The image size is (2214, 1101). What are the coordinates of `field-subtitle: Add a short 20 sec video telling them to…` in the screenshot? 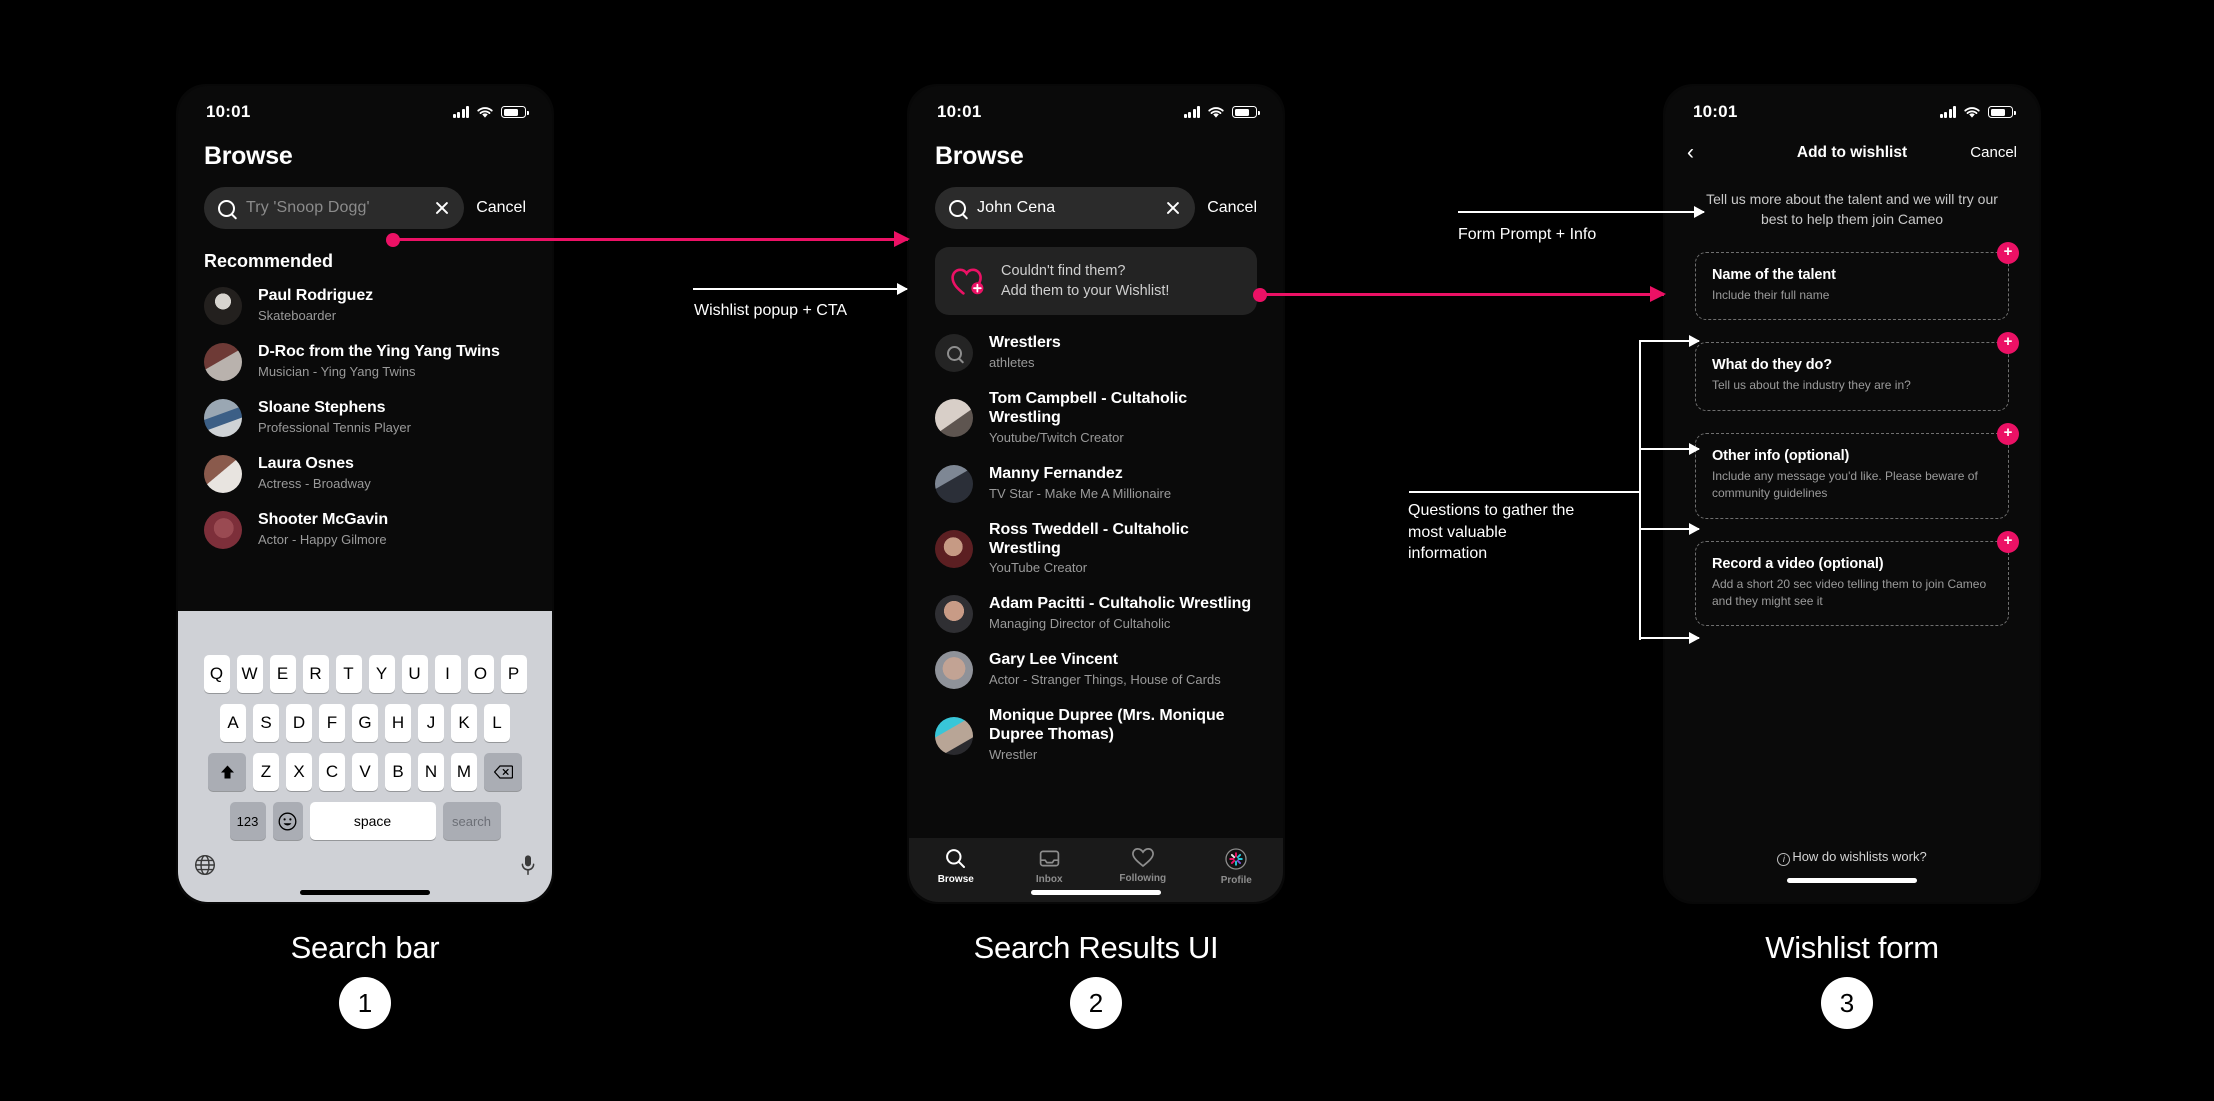 It's located at (1849, 592).